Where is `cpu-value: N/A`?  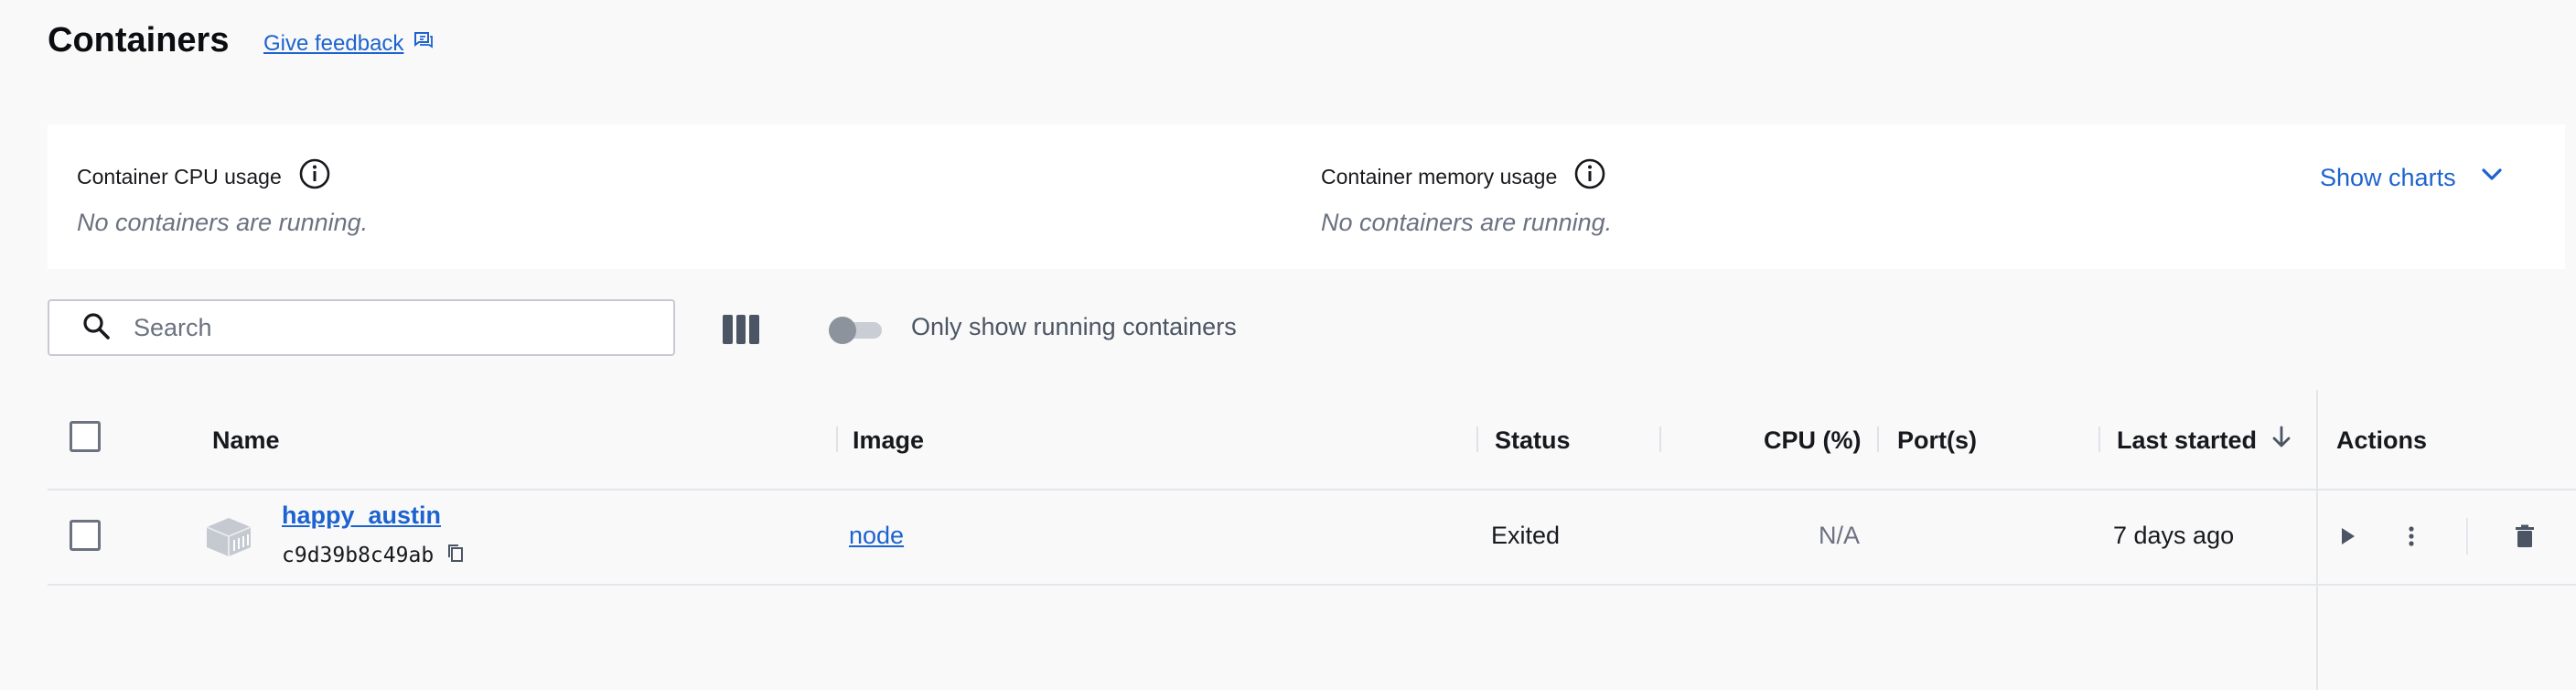
cpu-value: N/A is located at coordinates (1840, 535).